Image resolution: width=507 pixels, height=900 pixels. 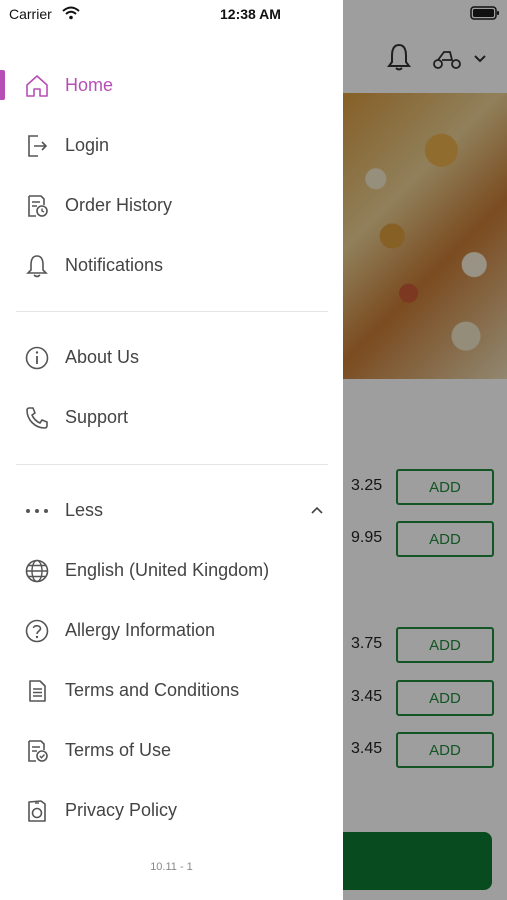 I want to click on menu-item-label: About Us, so click(x=102, y=357).